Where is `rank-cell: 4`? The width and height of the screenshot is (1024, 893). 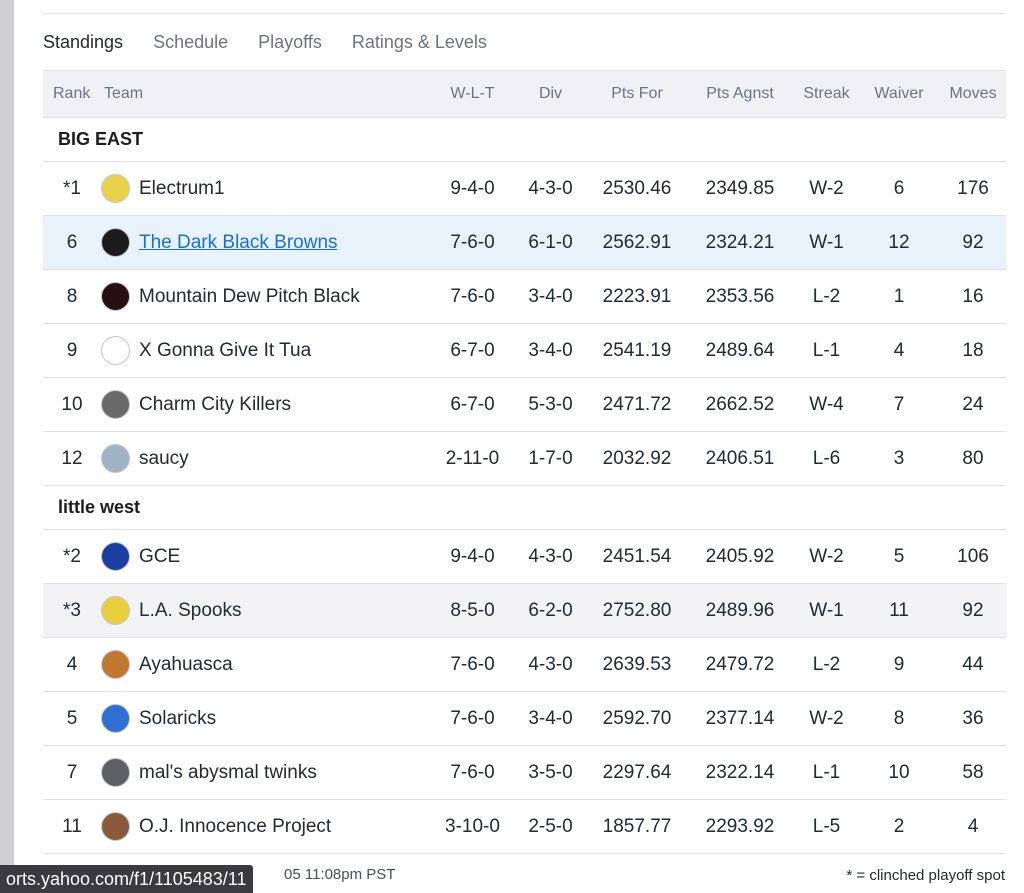 rank-cell: 4 is located at coordinates (72, 664).